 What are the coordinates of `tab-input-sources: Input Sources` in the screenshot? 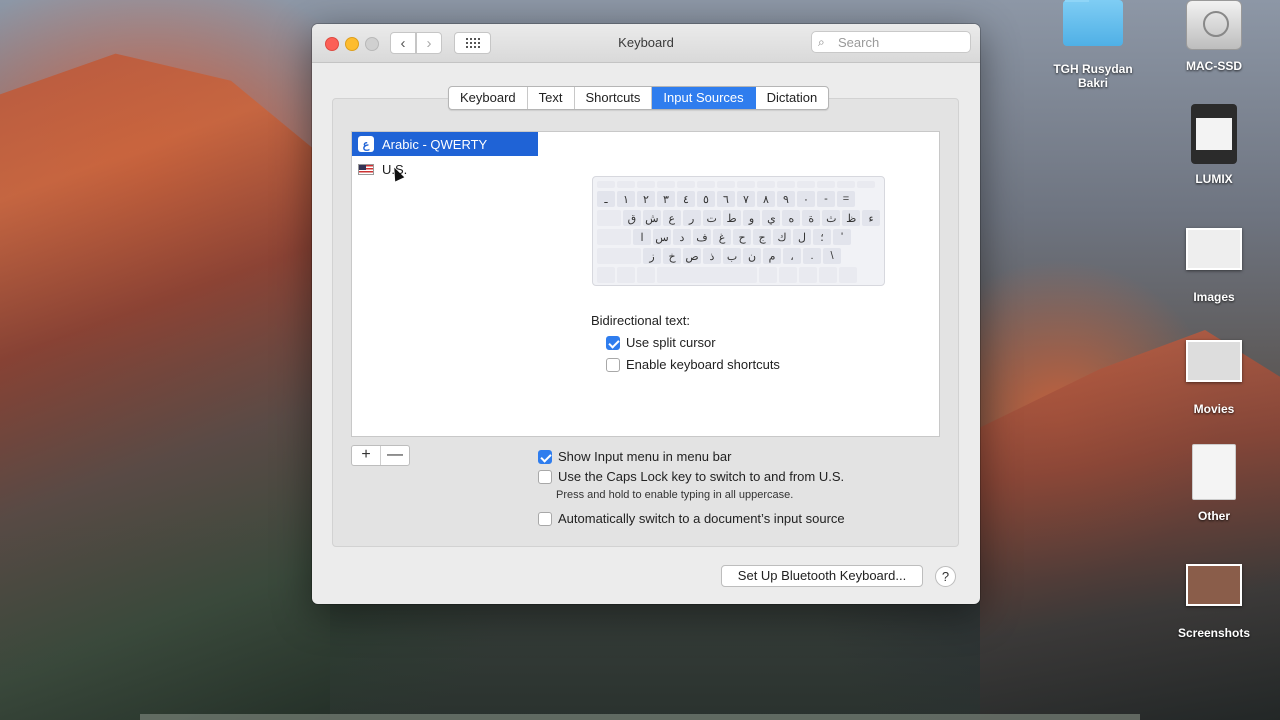 It's located at (704, 98).